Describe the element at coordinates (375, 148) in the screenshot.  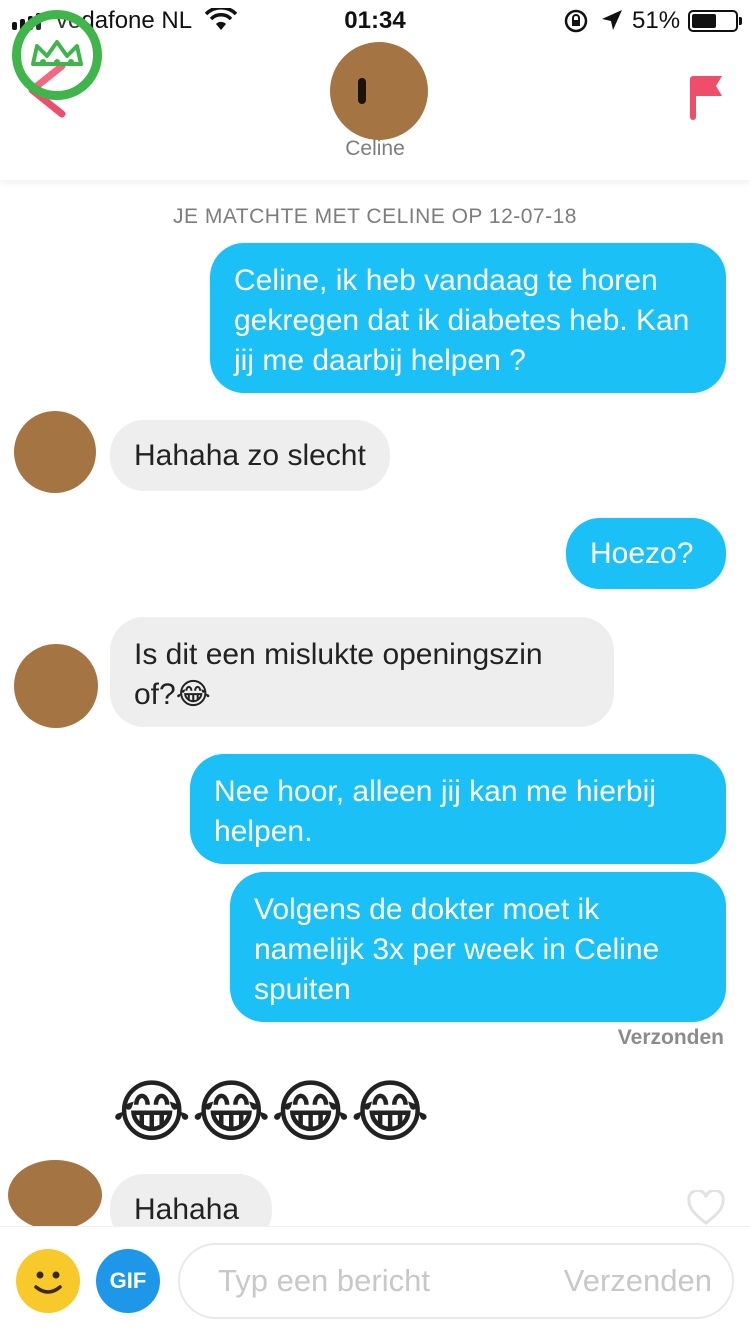
I see `contact-name: Celine` at that location.